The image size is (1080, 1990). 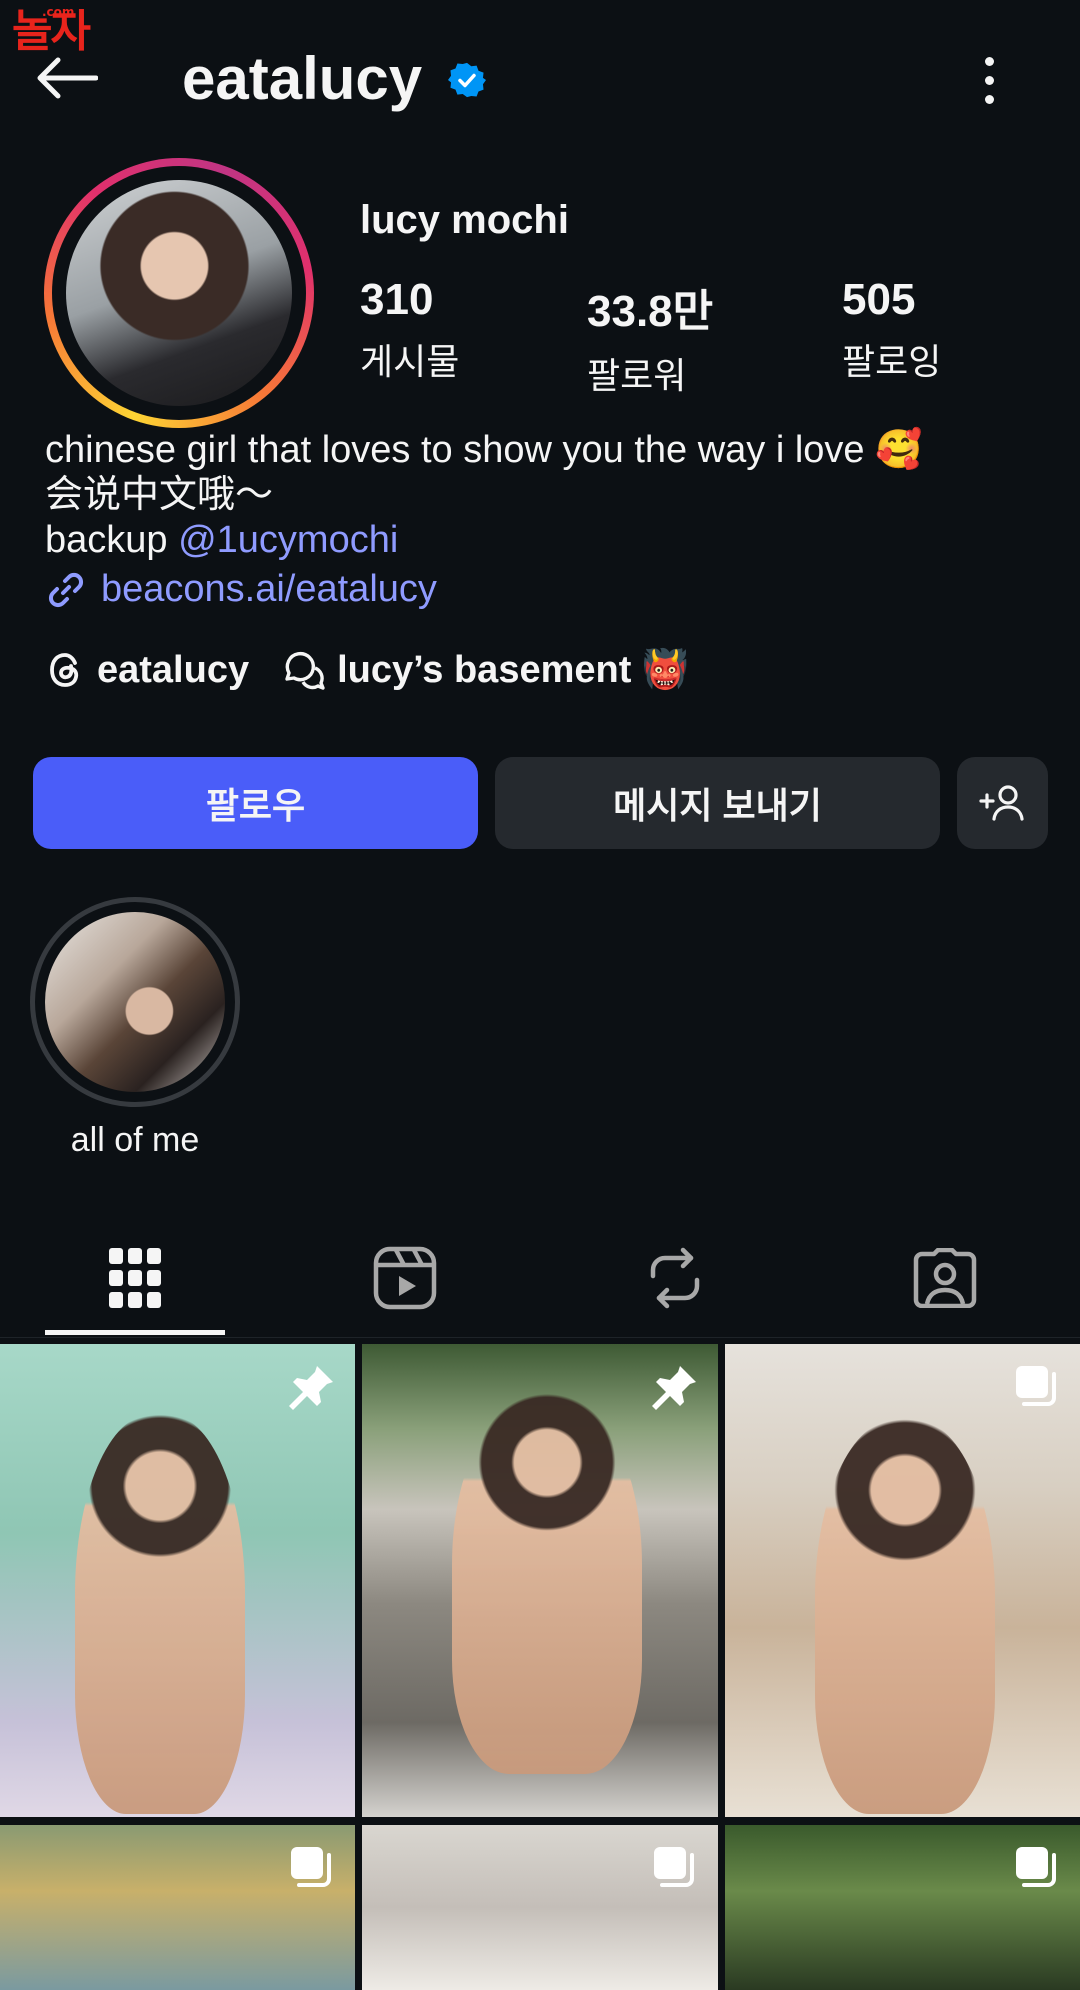 I want to click on highlight-label: all of me, so click(x=135, y=1140).